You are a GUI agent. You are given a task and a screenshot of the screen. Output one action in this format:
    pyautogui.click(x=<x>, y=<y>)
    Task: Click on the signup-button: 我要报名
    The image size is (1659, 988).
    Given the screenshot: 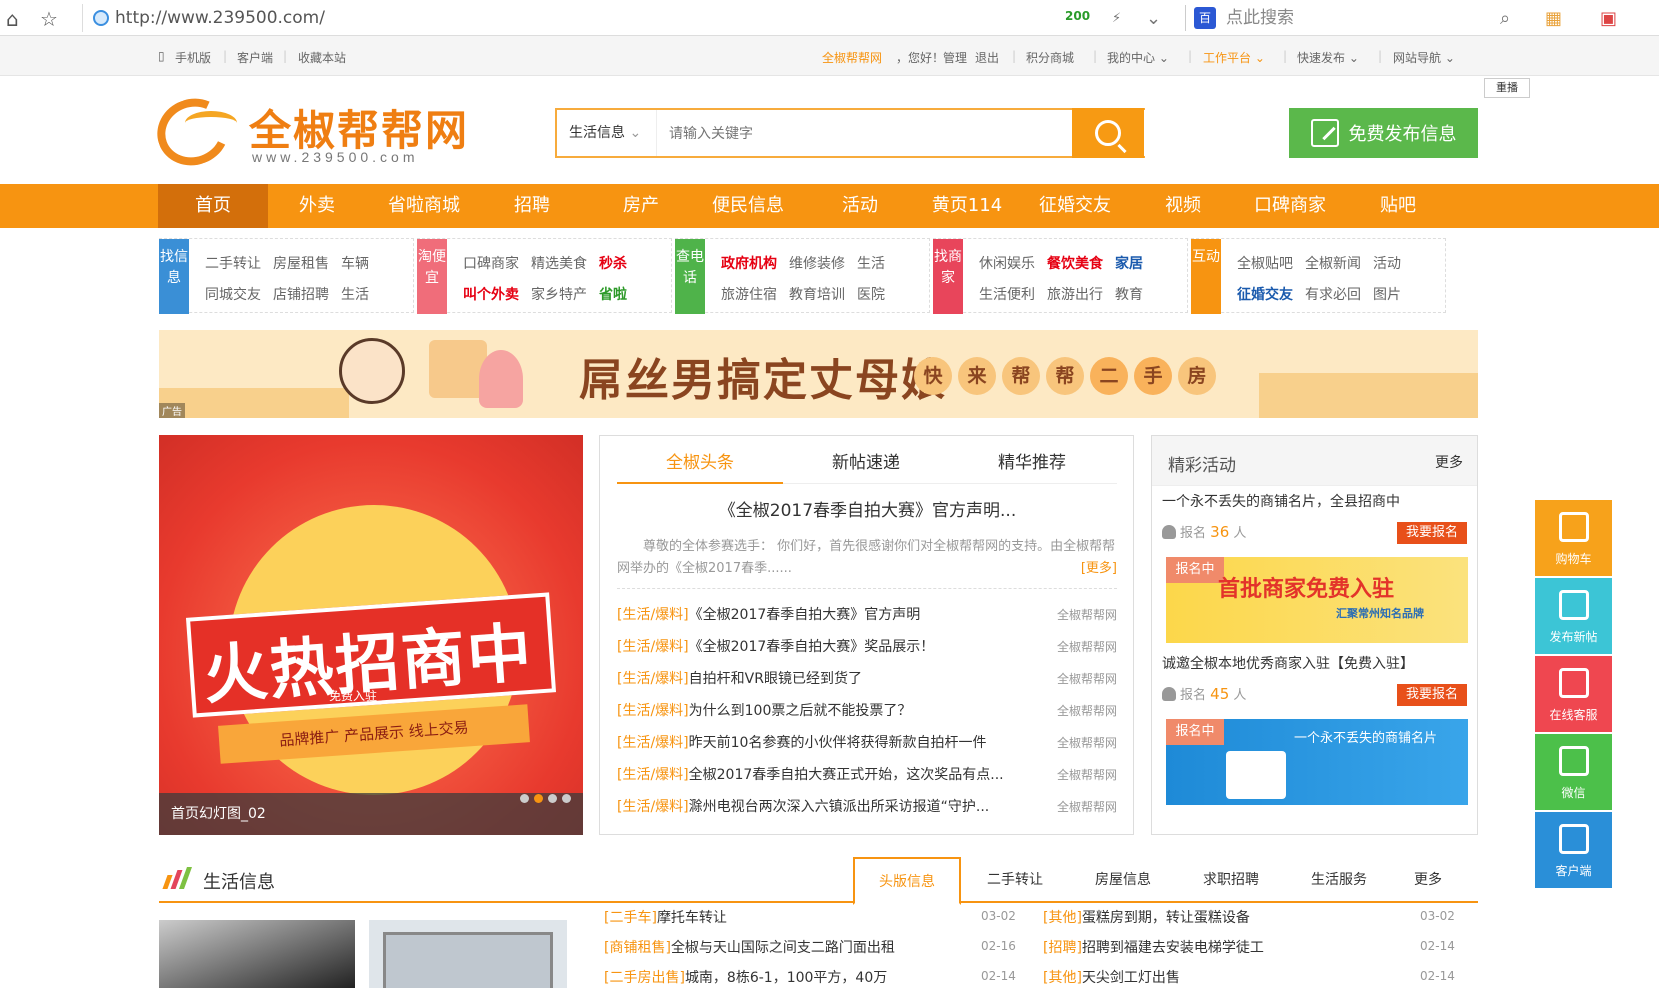 What is the action you would take?
    pyautogui.click(x=1432, y=533)
    